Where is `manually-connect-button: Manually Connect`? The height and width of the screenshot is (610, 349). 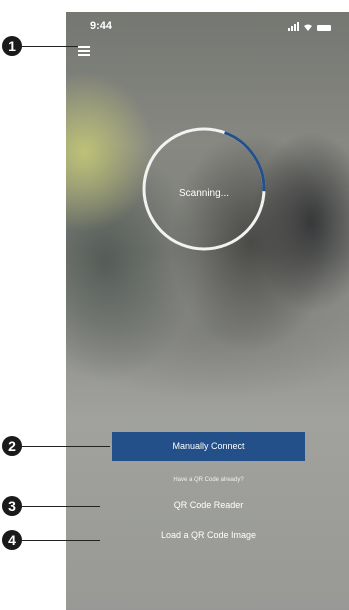 manually-connect-button: Manually Connect is located at coordinates (208, 446).